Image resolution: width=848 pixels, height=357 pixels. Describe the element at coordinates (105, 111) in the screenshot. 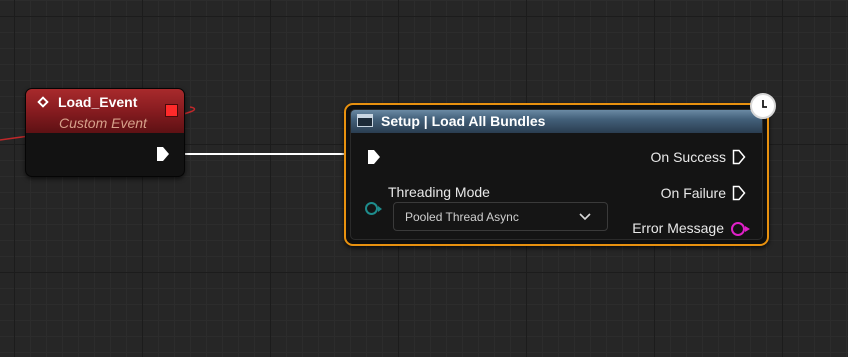

I see `event-node-header: Load_Event Custom Event` at that location.